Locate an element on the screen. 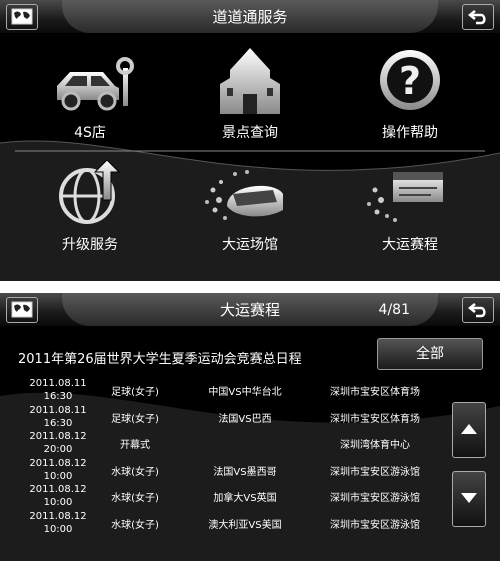  event-venue: 深圳湾体育中心 is located at coordinates (375, 445).